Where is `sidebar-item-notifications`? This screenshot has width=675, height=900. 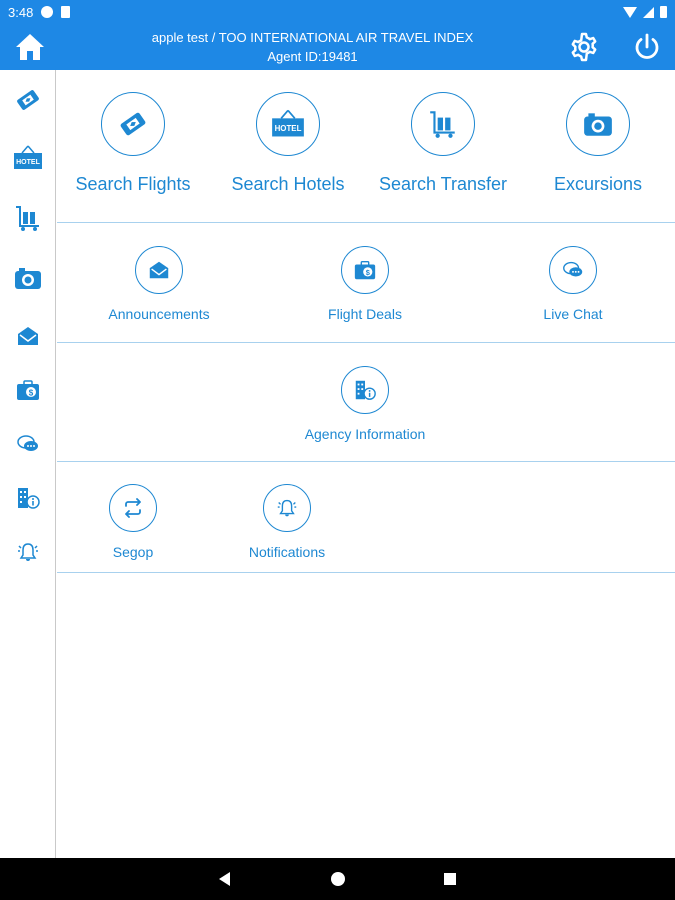 sidebar-item-notifications is located at coordinates (28, 552).